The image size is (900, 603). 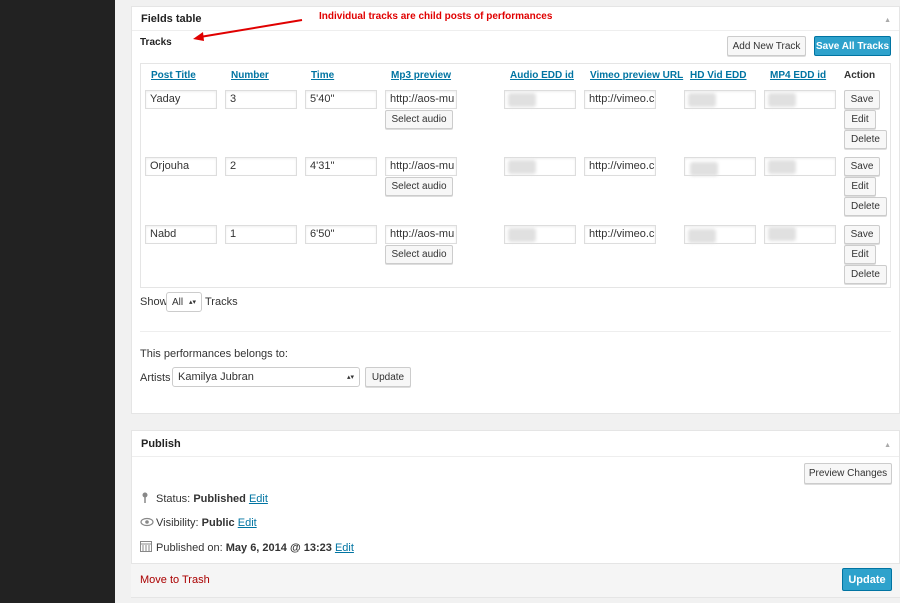 I want to click on row1-delete-button: Delete, so click(x=865, y=139).